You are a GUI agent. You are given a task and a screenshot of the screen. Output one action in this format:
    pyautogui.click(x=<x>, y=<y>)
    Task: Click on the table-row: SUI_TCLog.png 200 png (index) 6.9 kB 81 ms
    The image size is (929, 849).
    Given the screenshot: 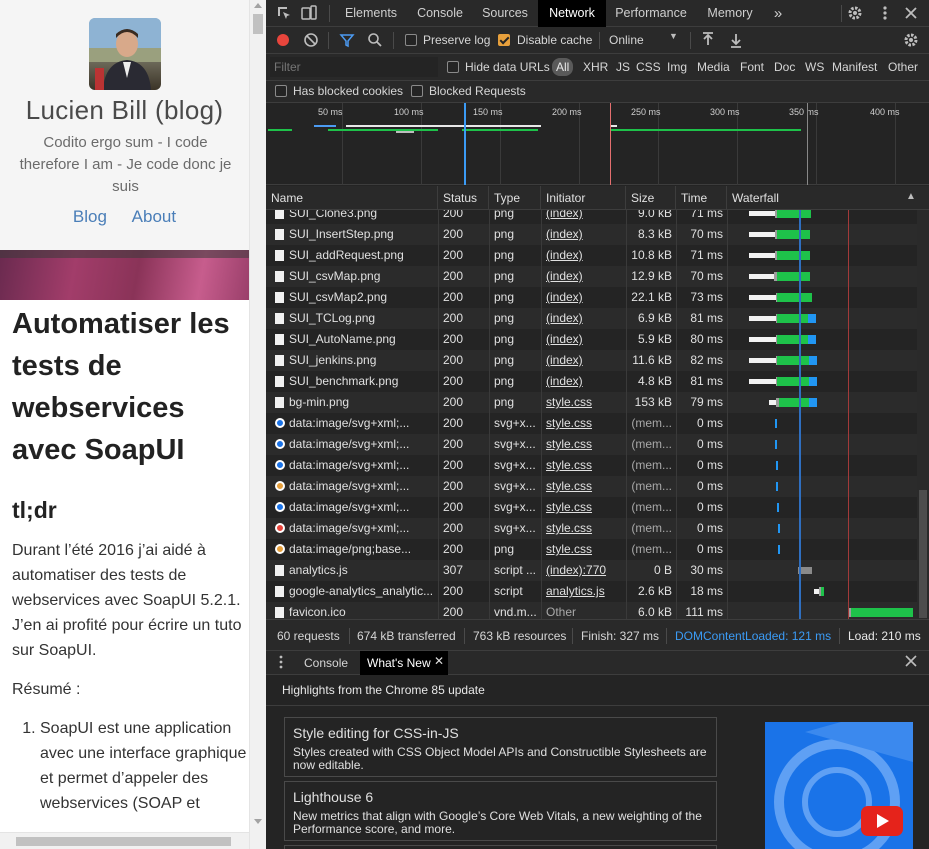 What is the action you would take?
    pyautogui.click(x=591, y=318)
    